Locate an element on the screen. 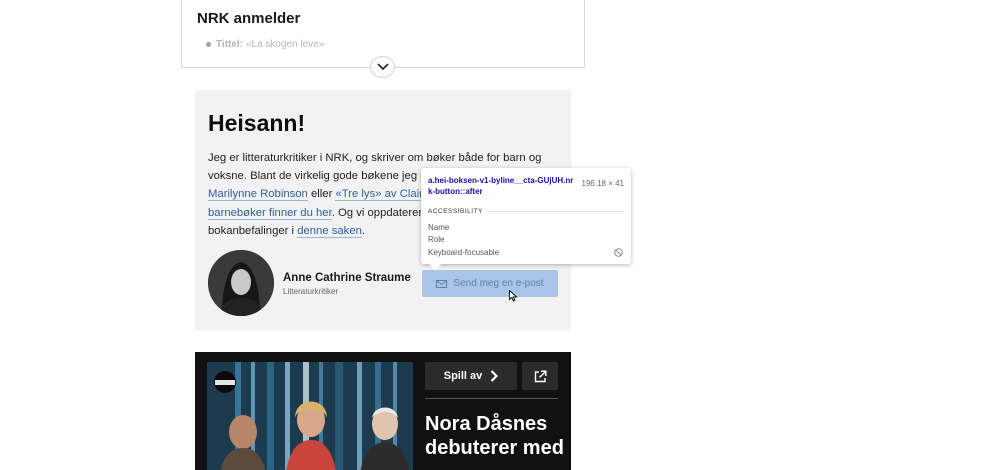 The height and width of the screenshot is (470, 1007). send-email-label: Send meg en e-post is located at coordinates (498, 283).